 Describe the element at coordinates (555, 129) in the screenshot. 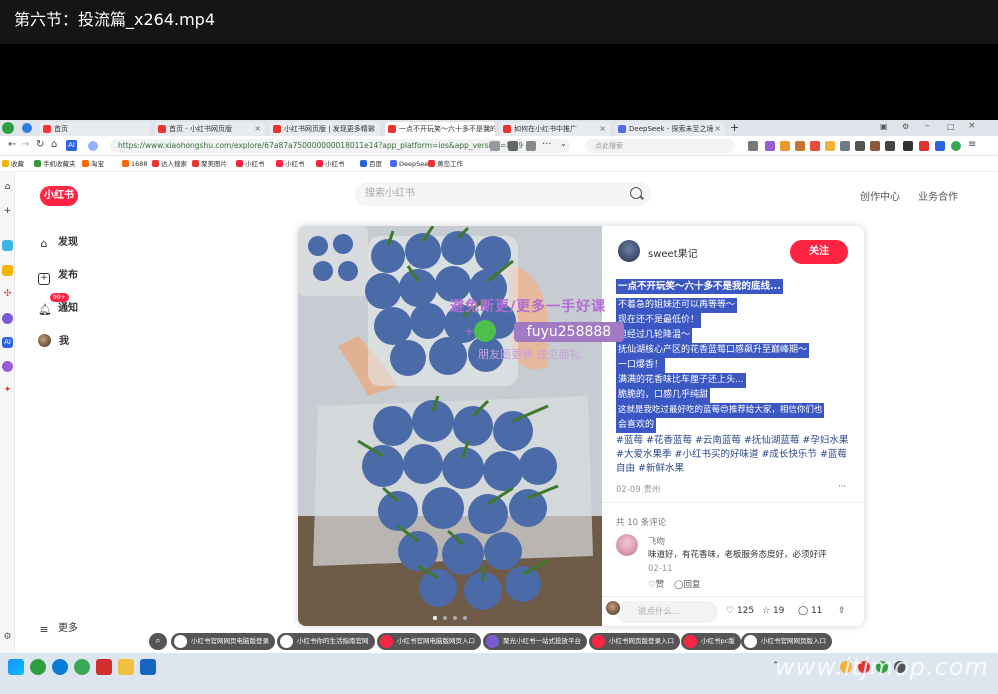

I see `tab-item: 如何在小红书中推广 ×` at that location.